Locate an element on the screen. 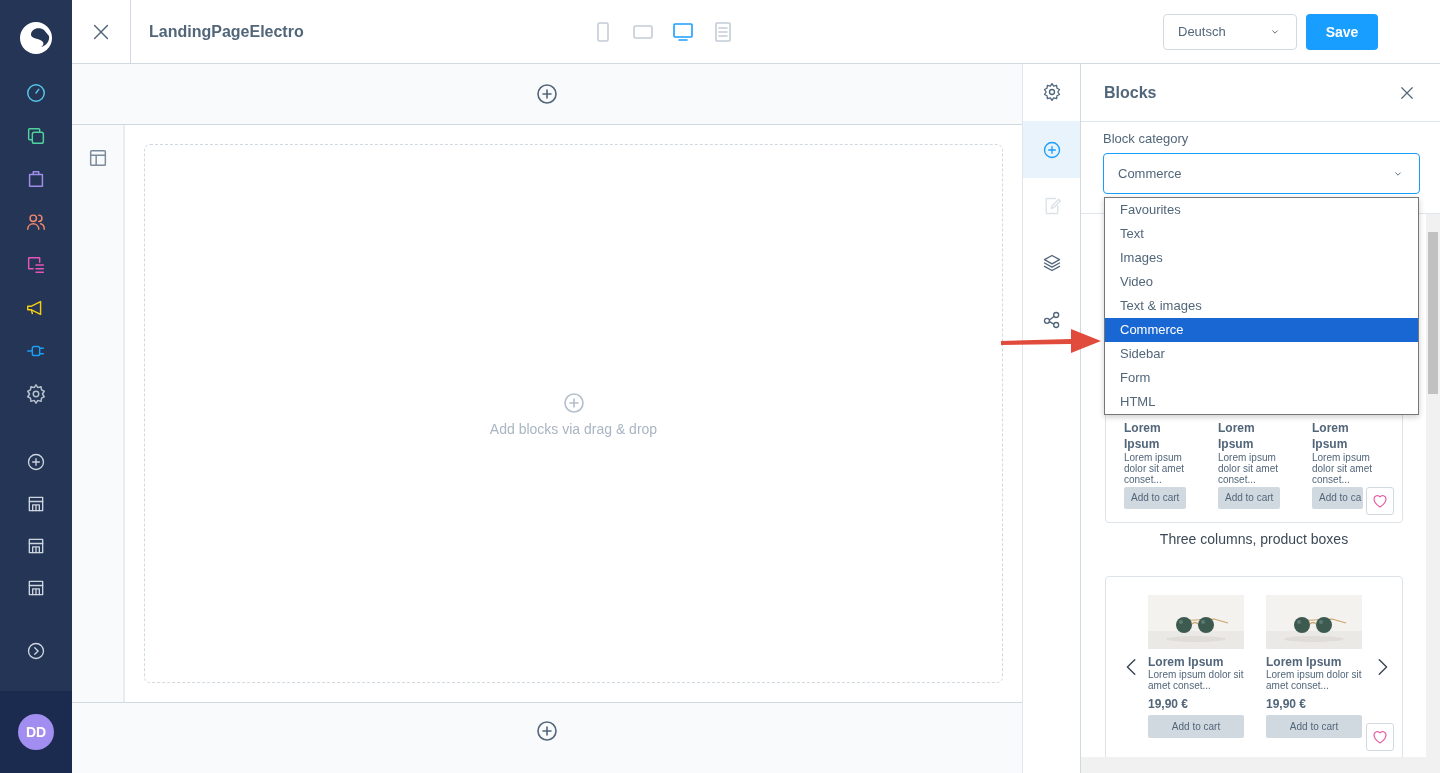  dropdown-option: Text & images is located at coordinates (1261, 306).